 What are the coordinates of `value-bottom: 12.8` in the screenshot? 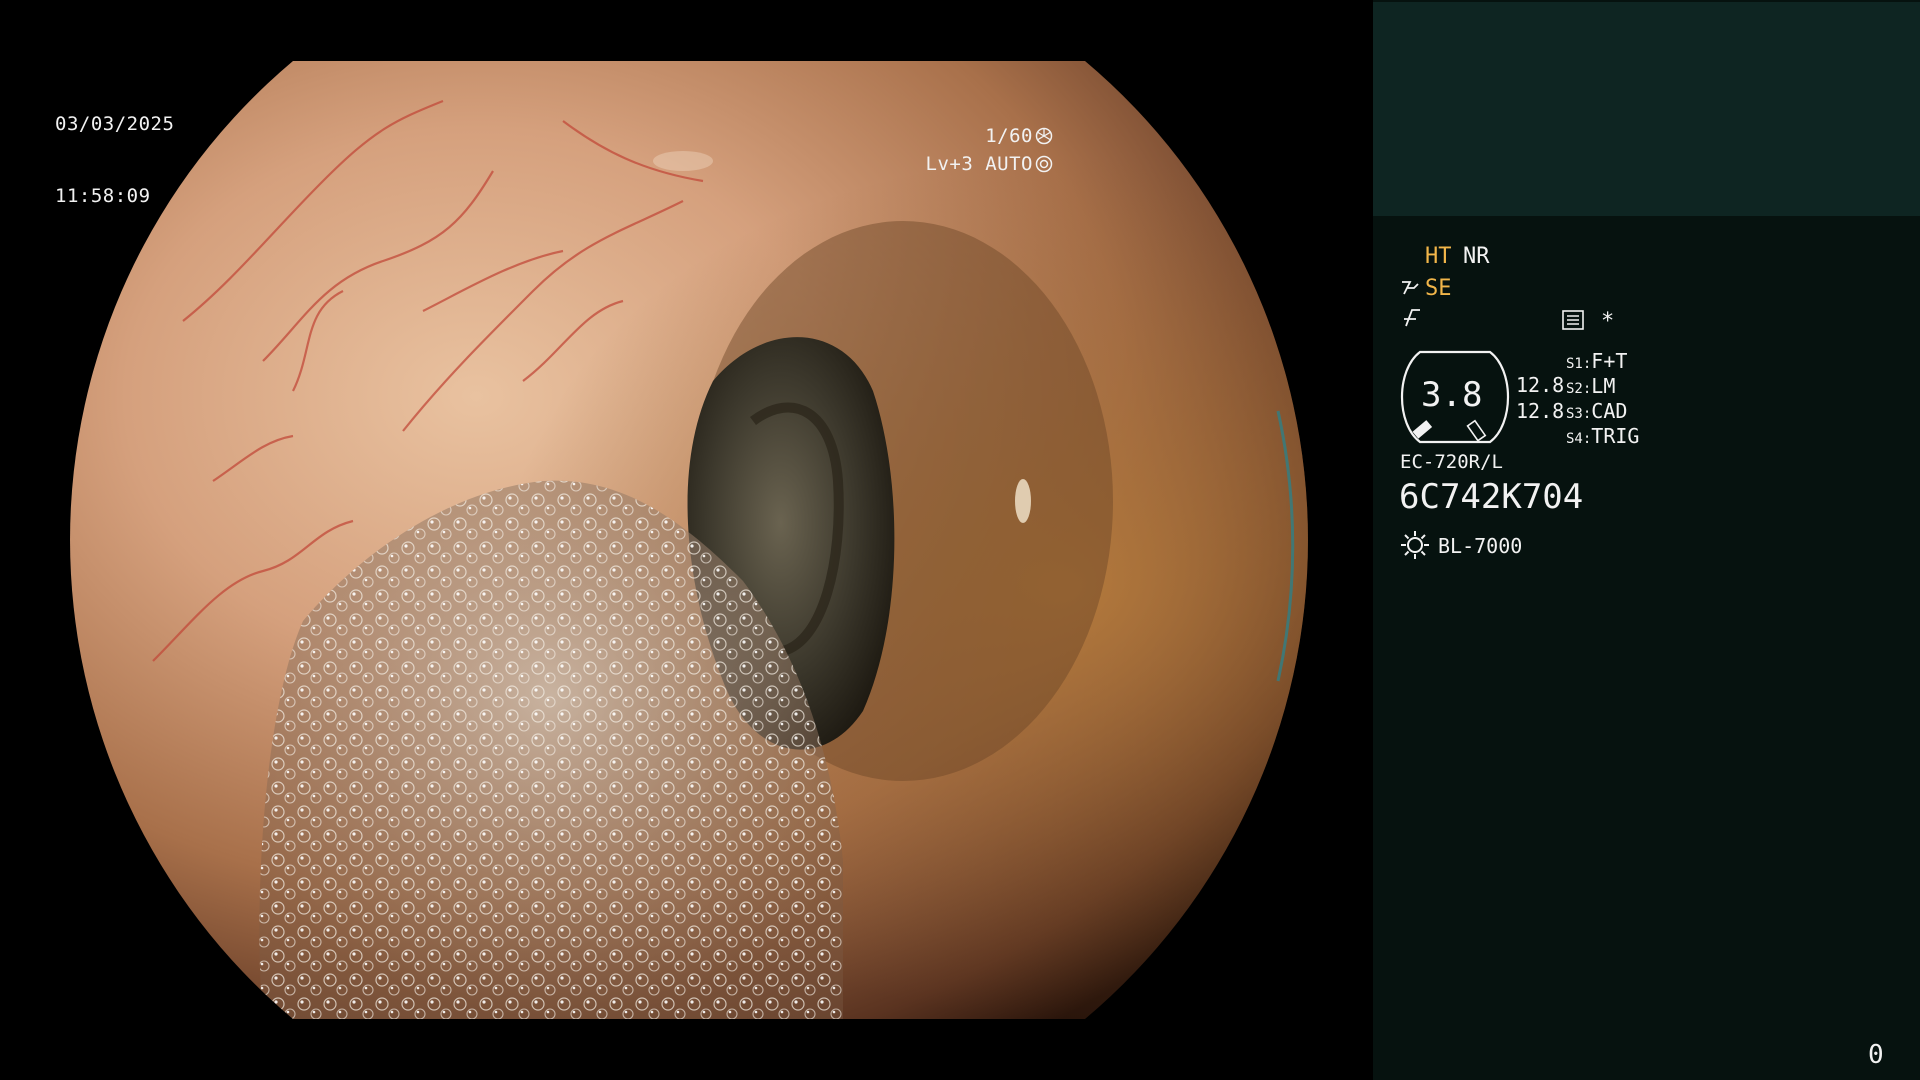 It's located at (1540, 411).